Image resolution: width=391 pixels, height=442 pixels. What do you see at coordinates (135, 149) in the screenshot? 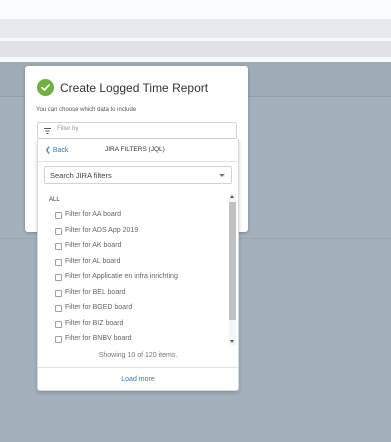
I see `dropdown-title: JIRA FILTERS (JQL)` at bounding box center [135, 149].